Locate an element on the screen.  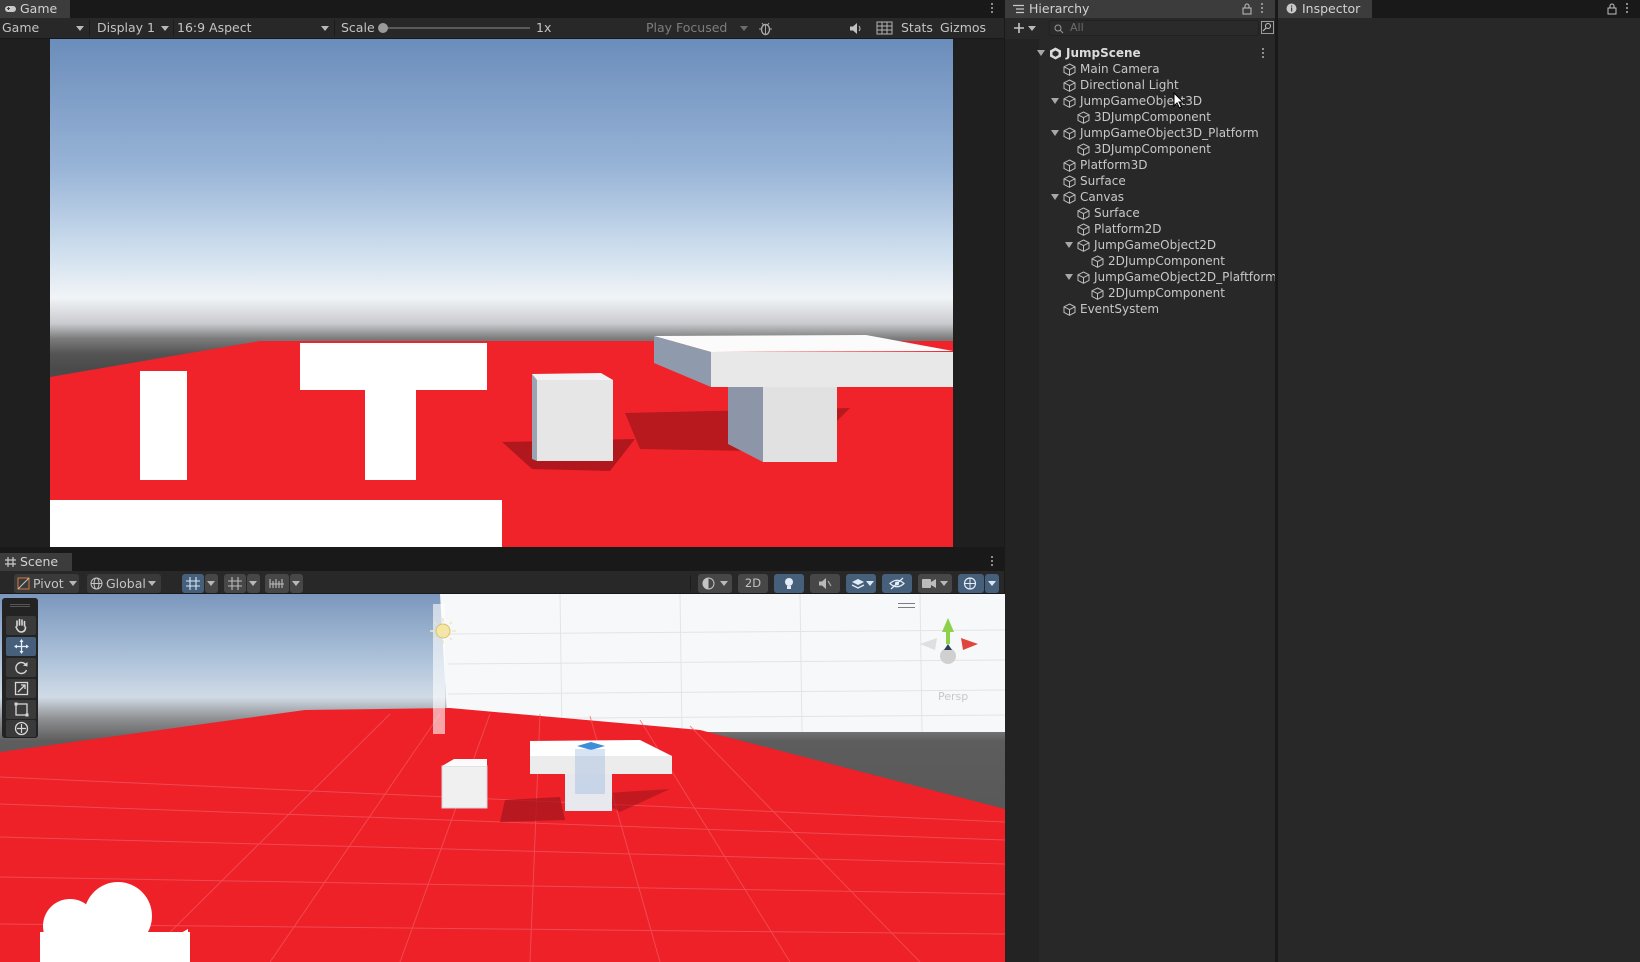
scene-visibility-toggle is located at coordinates (897, 583).